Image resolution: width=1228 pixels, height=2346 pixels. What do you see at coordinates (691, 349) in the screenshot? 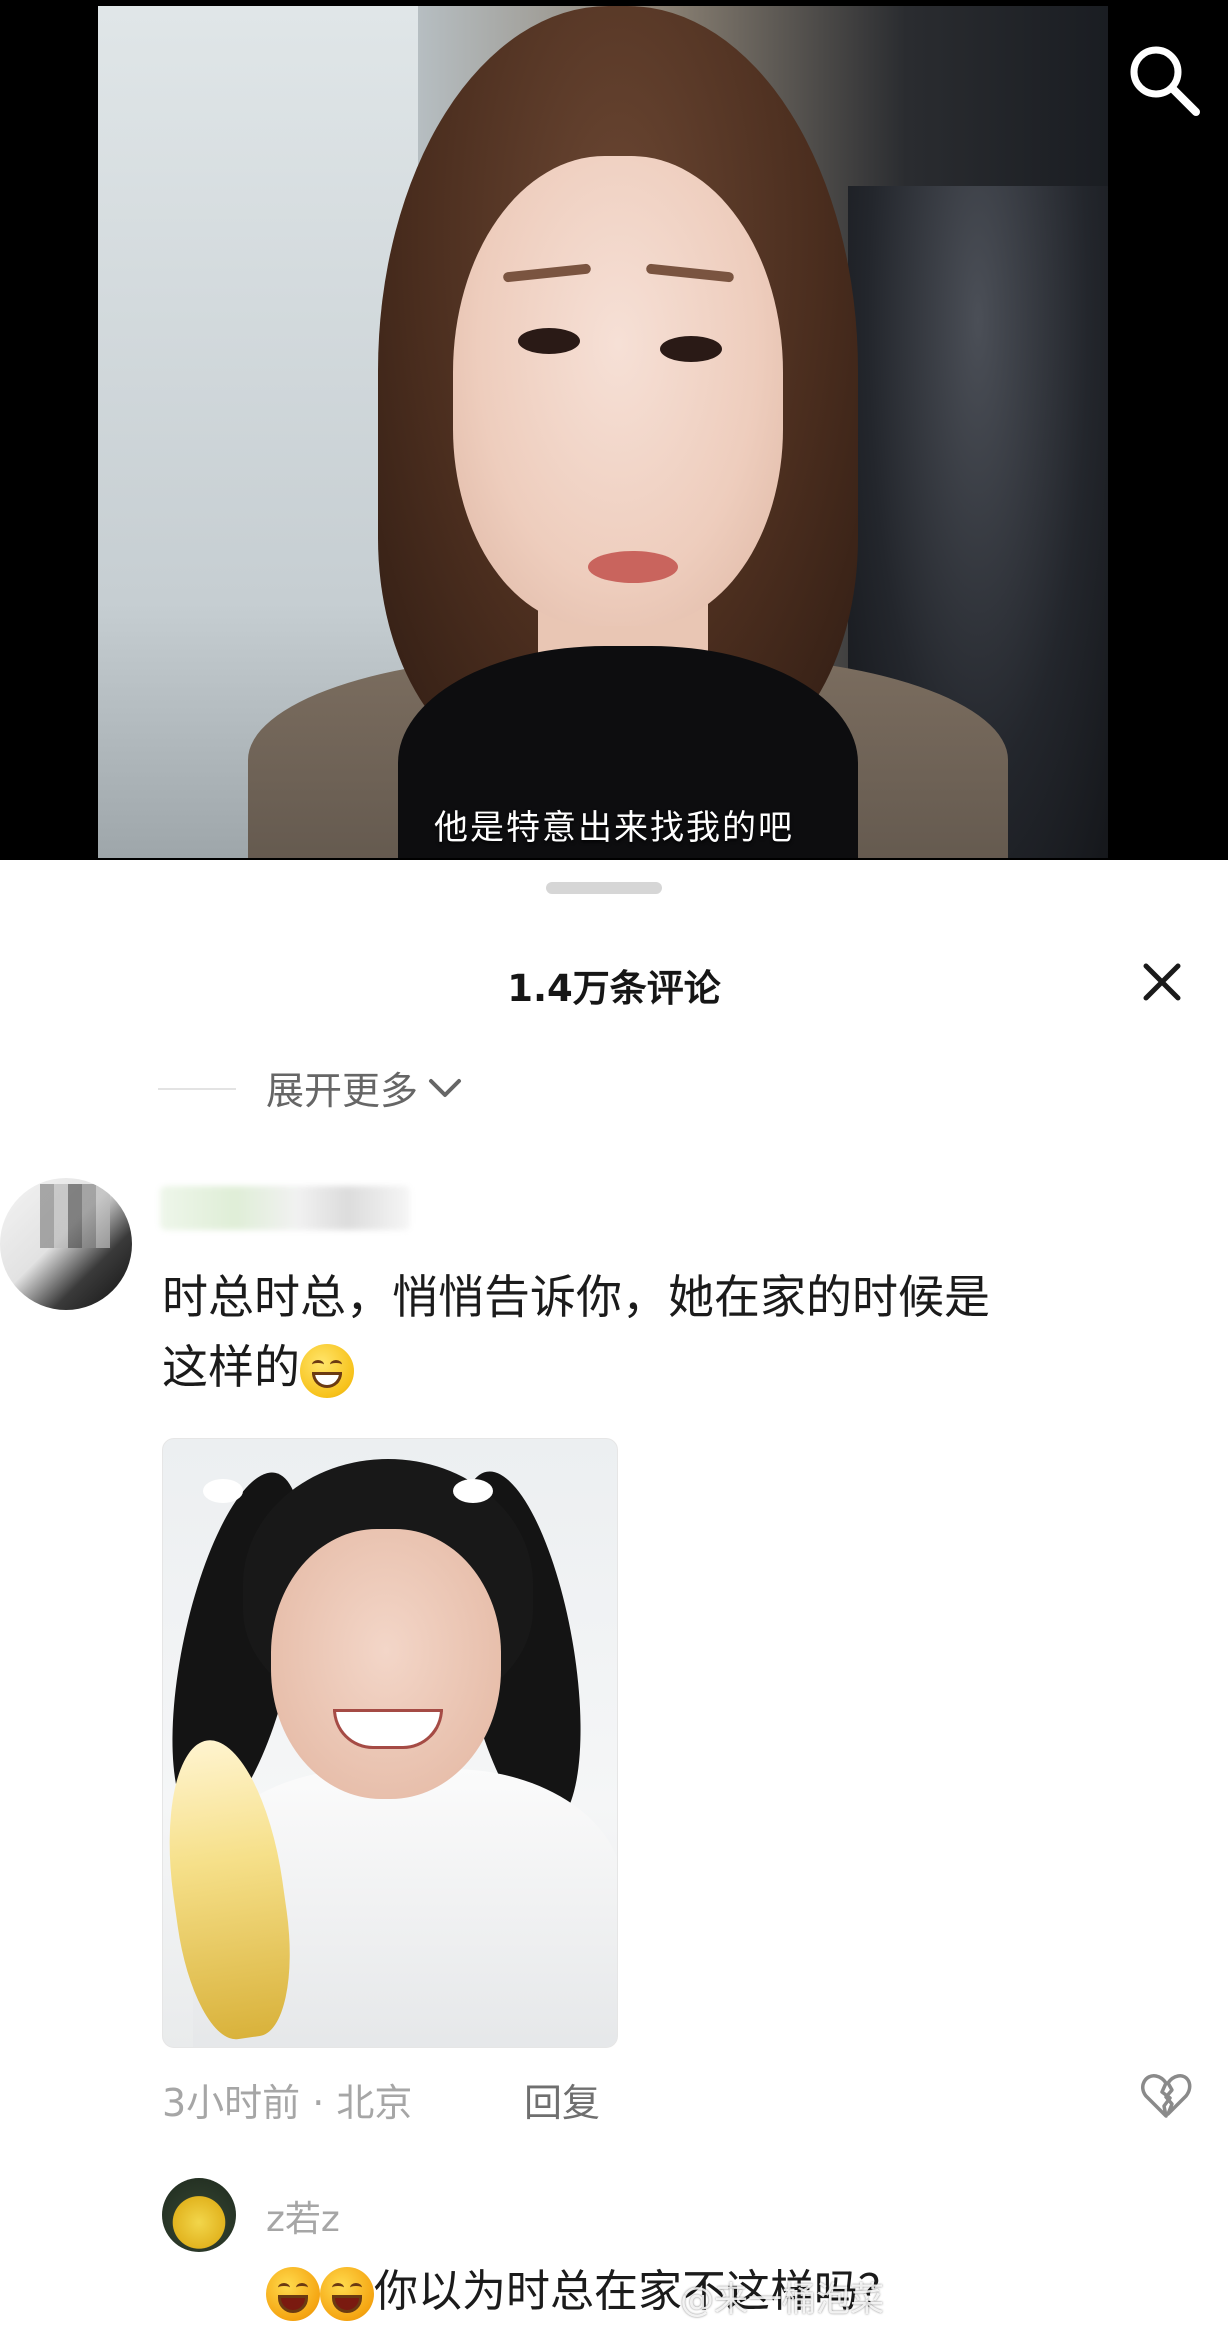
I see `eye-right` at bounding box center [691, 349].